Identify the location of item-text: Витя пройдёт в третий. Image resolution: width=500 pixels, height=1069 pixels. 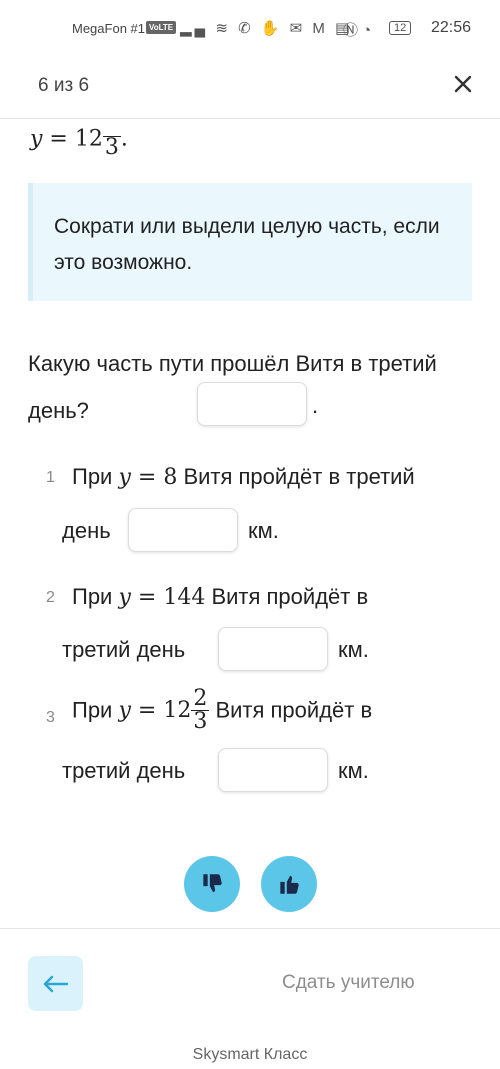
(299, 476).